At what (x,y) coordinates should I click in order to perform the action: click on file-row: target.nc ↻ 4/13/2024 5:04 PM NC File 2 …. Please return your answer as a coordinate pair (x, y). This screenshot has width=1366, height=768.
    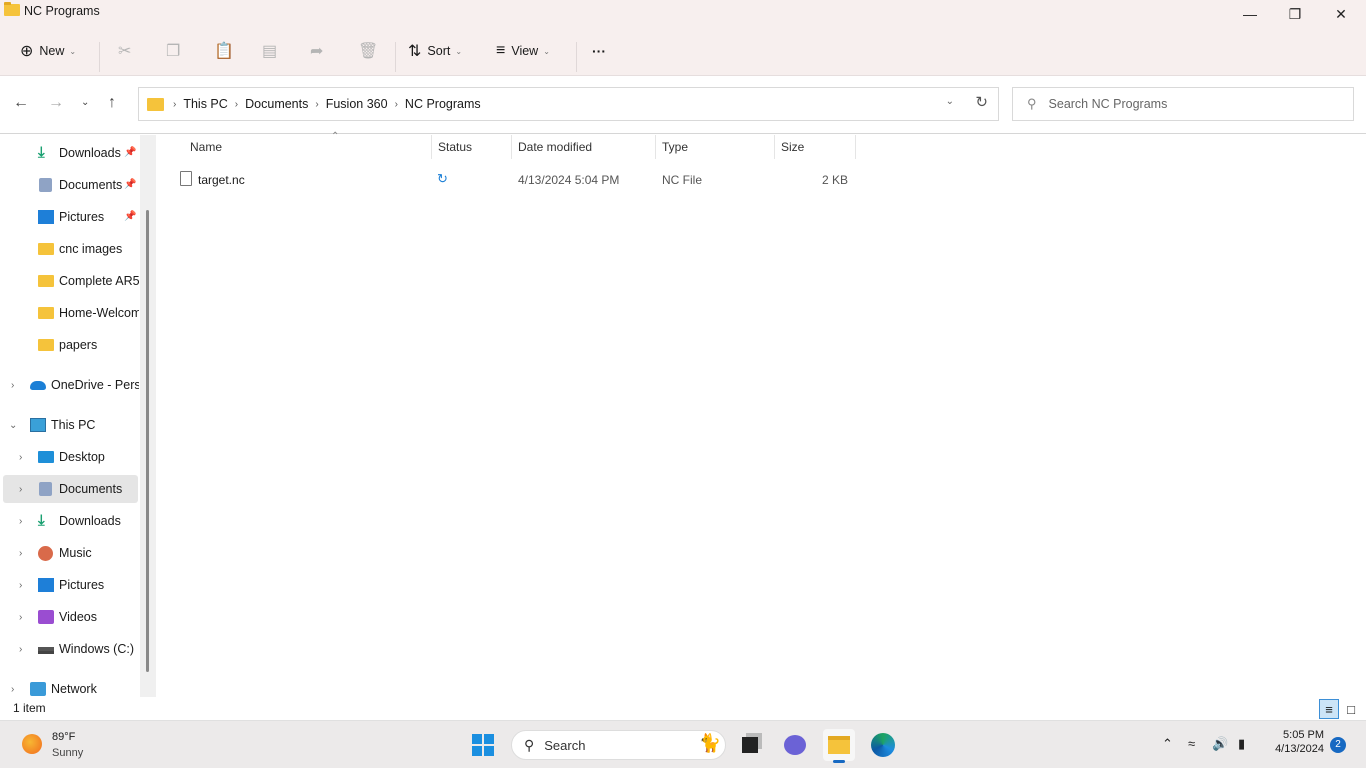
    Looking at the image, I should click on (516, 180).